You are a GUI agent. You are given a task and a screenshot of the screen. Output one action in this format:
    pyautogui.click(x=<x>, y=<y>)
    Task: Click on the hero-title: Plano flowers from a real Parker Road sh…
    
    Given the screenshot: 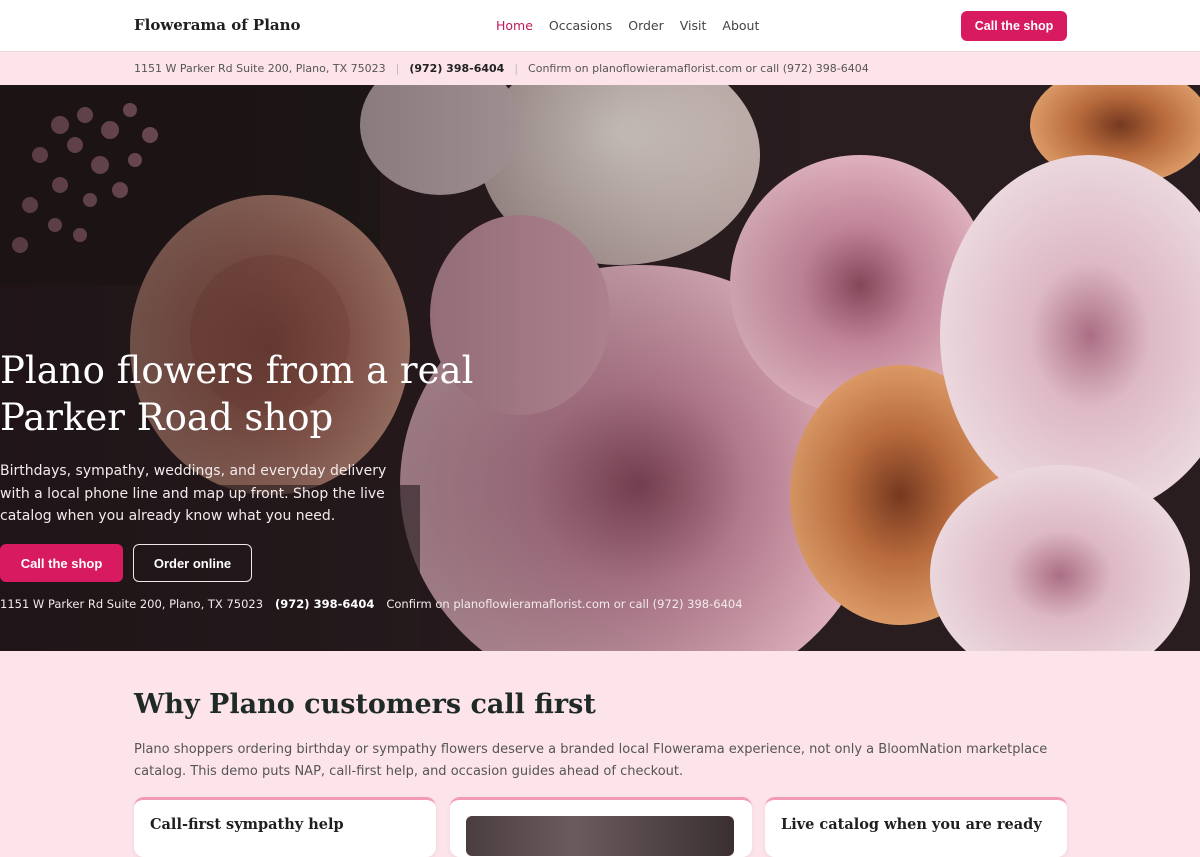 What is the action you would take?
    pyautogui.click(x=237, y=394)
    